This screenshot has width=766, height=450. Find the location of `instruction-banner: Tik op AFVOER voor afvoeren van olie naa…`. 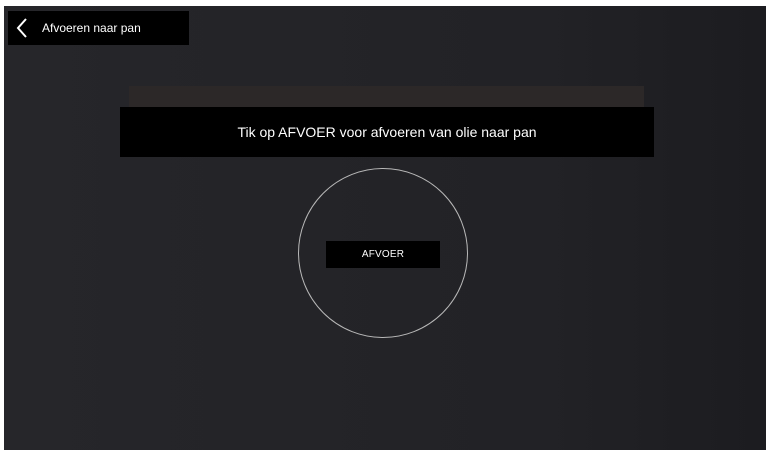

instruction-banner: Tik op AFVOER voor afvoeren van olie naa… is located at coordinates (387, 132).